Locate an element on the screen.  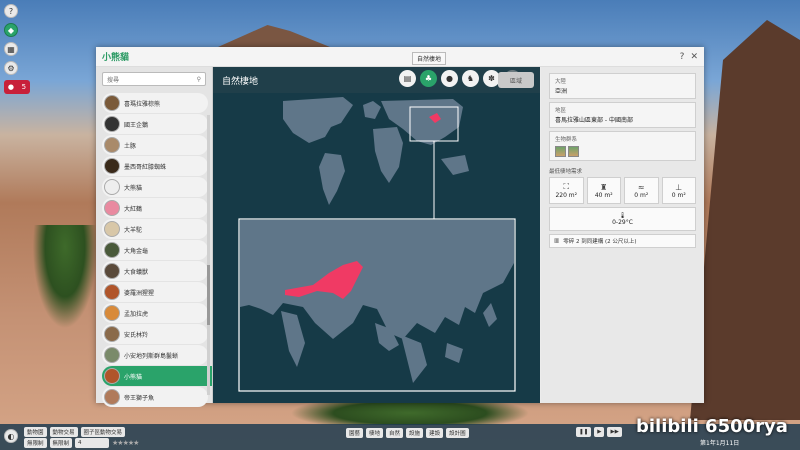
list-item: 帝王獅子魚 is located at coordinates (155, 397).